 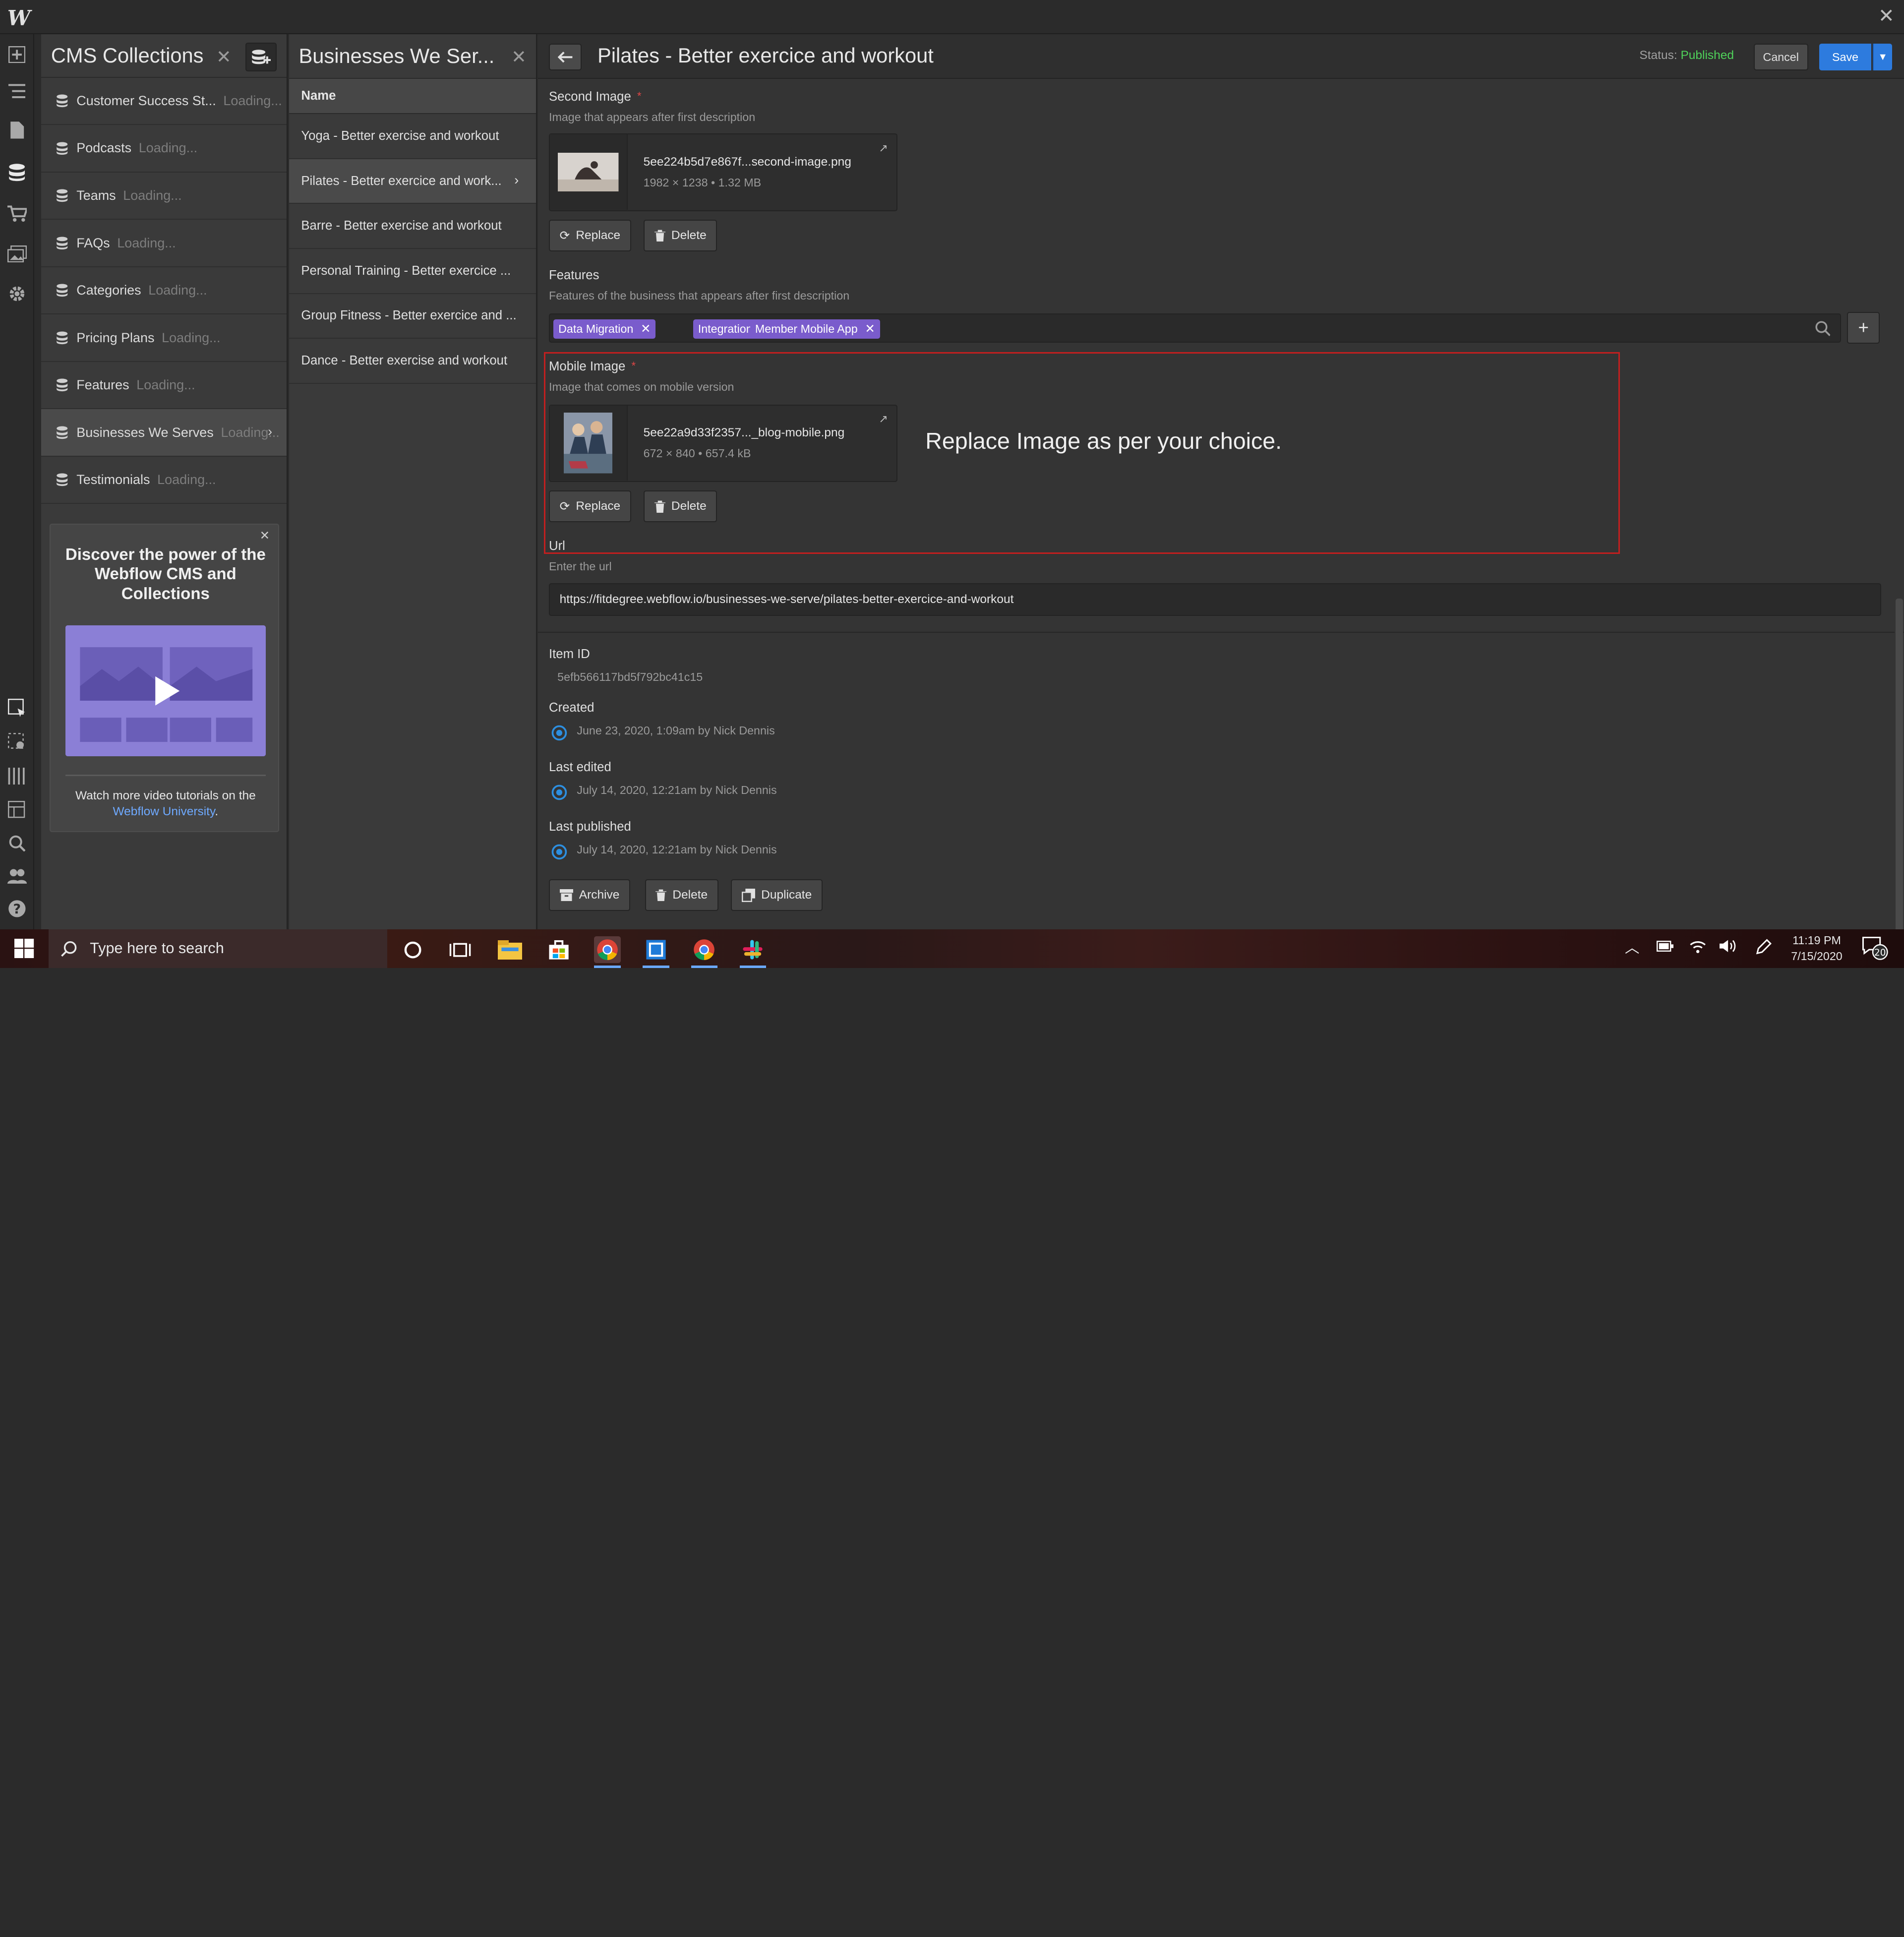 I want to click on ecommerce-cart-icon, so click(x=17, y=214).